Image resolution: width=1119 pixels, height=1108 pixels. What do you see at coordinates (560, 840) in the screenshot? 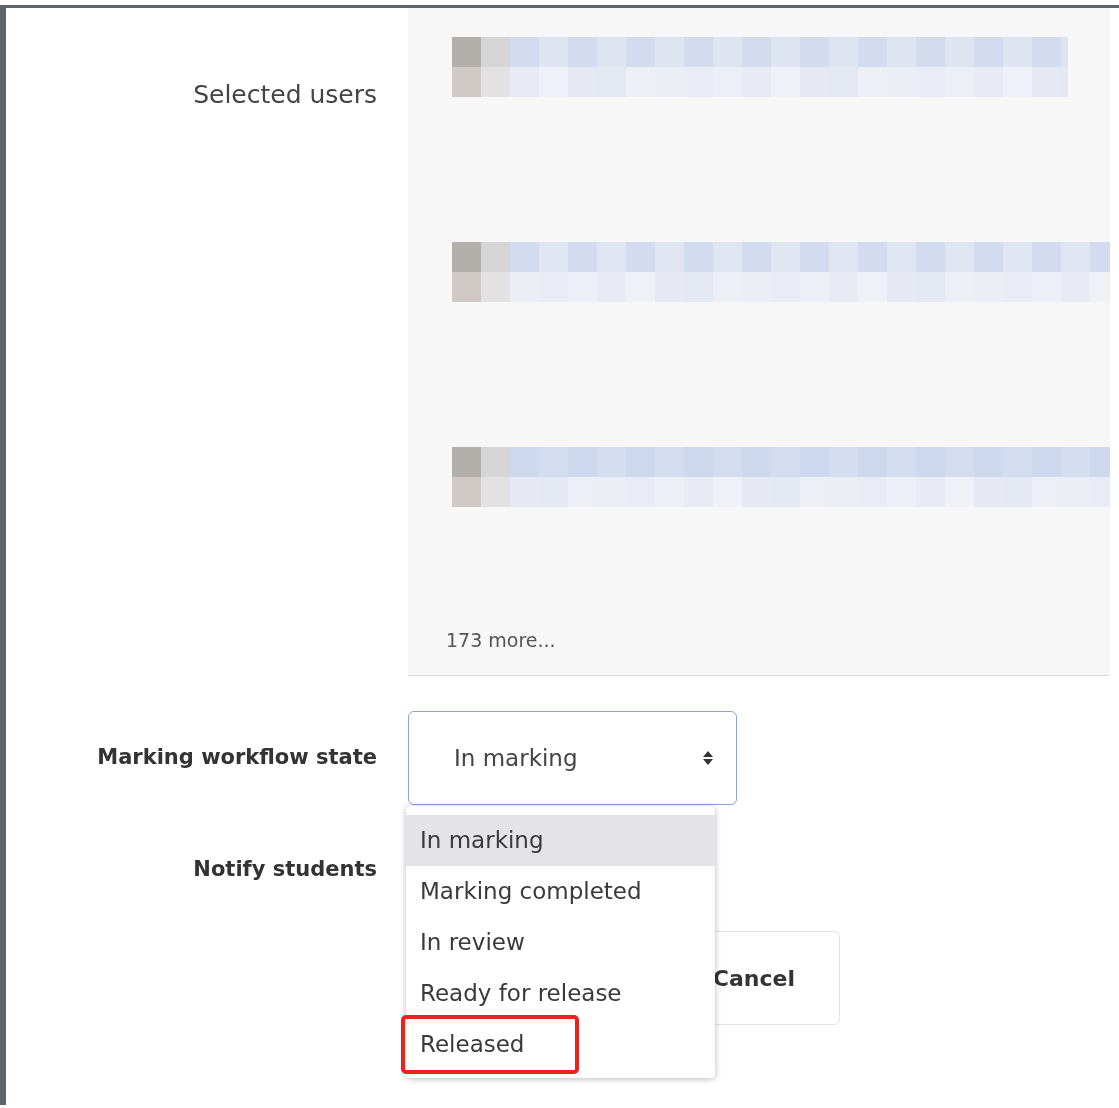
I see `dropdown-option: In marking` at bounding box center [560, 840].